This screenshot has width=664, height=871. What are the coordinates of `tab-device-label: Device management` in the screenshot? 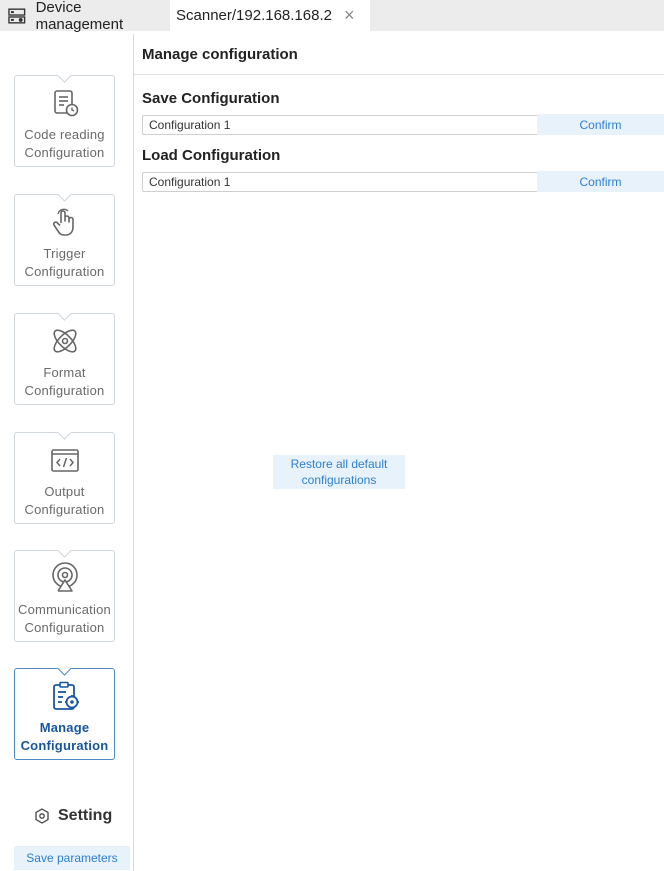 It's located at (79, 16).